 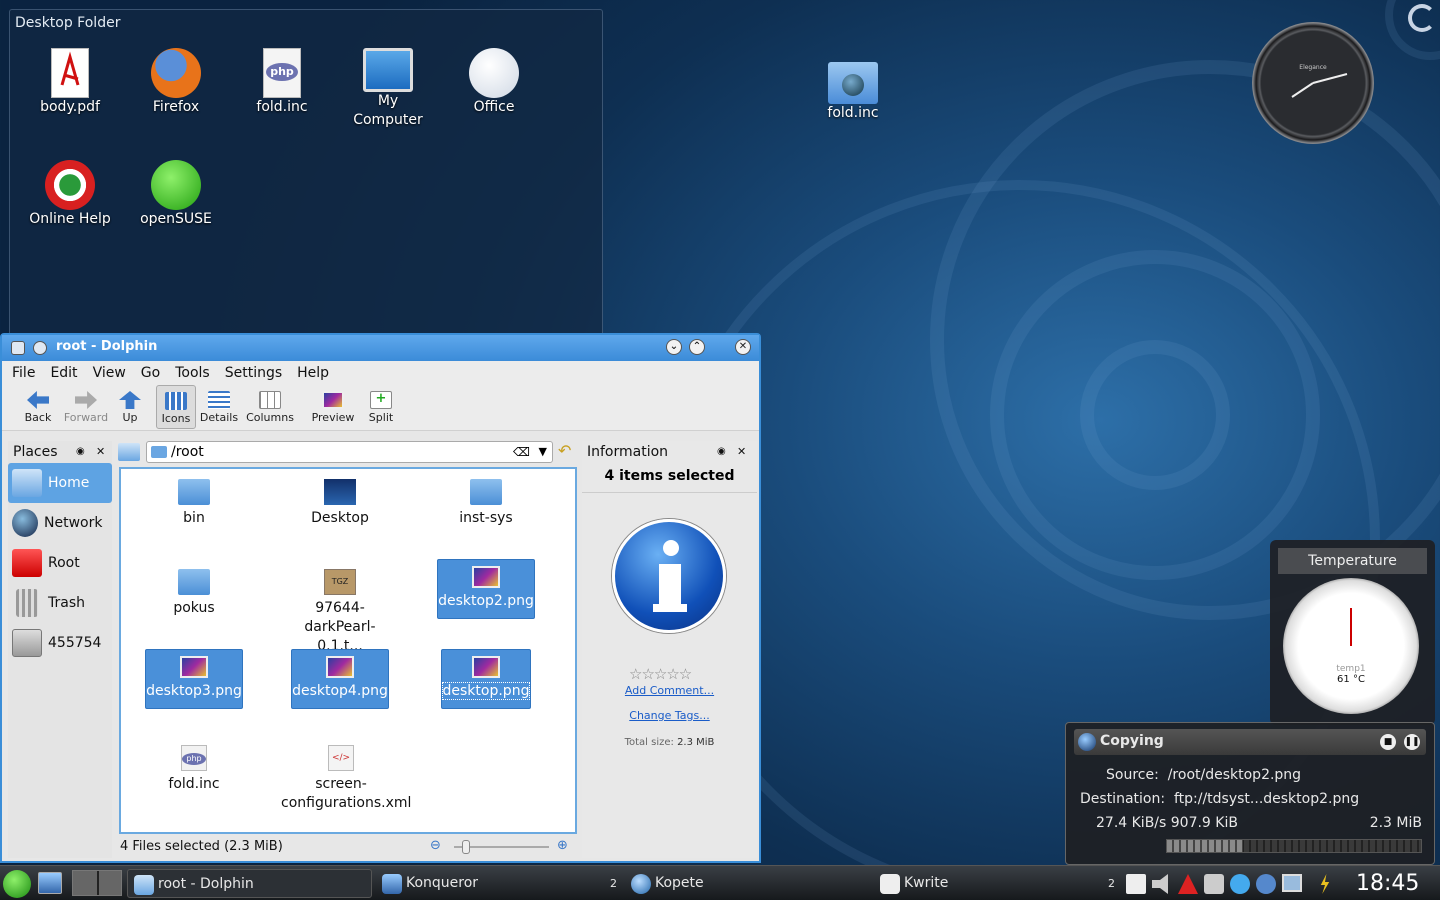 What do you see at coordinates (64, 563) in the screenshot?
I see `places-root-label: Root` at bounding box center [64, 563].